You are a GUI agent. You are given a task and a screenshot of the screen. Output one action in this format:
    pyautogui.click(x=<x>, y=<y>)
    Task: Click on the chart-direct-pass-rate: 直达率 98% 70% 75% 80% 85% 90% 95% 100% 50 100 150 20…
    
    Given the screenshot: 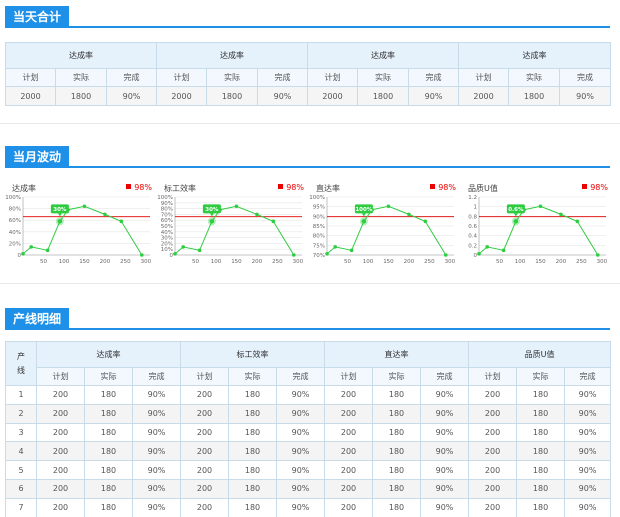 What is the action you would take?
    pyautogui.click(x=383, y=224)
    